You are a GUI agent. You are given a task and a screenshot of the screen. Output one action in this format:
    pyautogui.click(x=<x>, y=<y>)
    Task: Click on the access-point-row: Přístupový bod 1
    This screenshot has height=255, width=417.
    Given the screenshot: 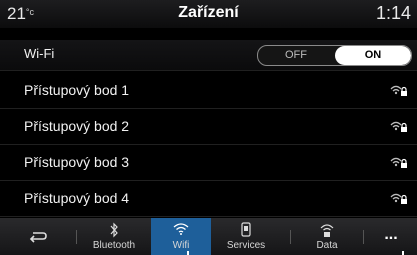 What is the action you would take?
    pyautogui.click(x=208, y=90)
    